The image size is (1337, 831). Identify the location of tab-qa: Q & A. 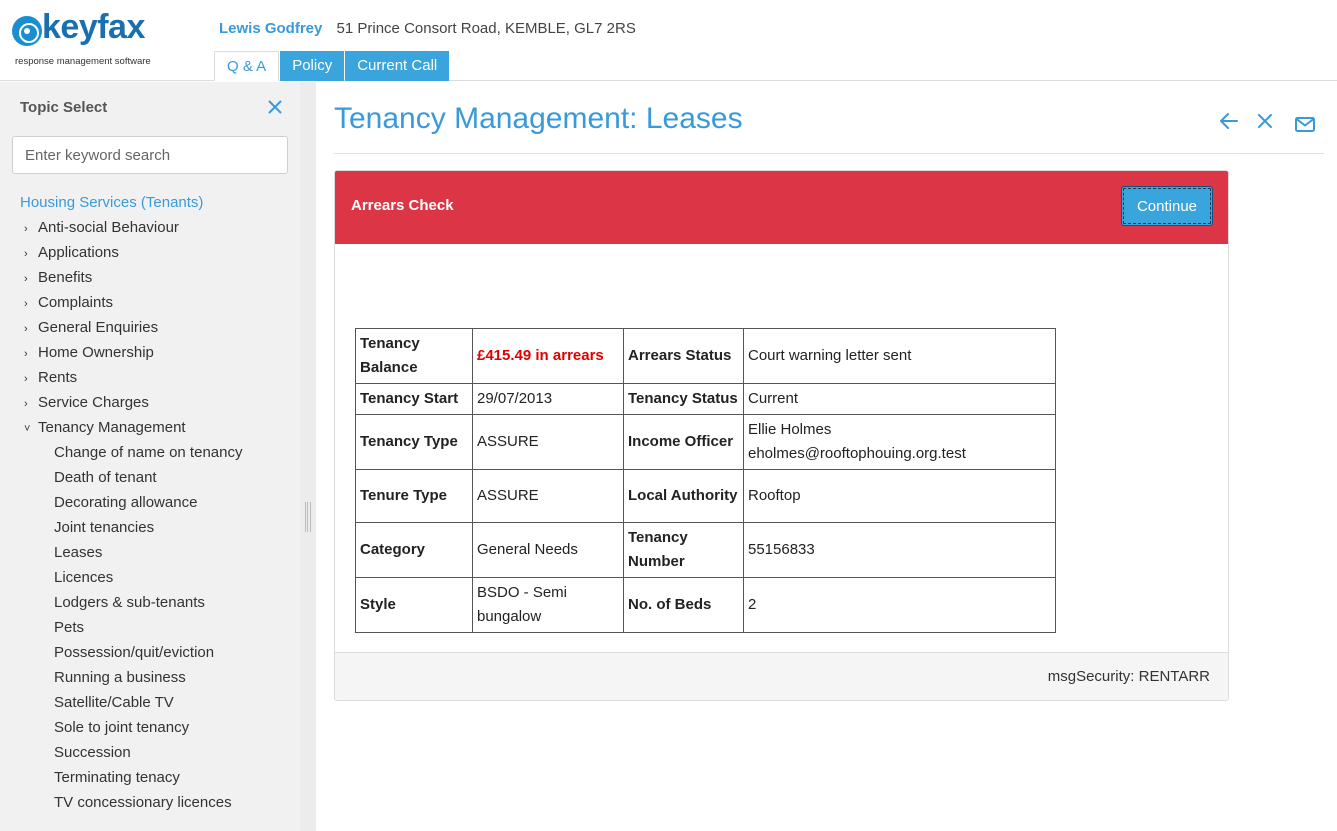
(247, 66).